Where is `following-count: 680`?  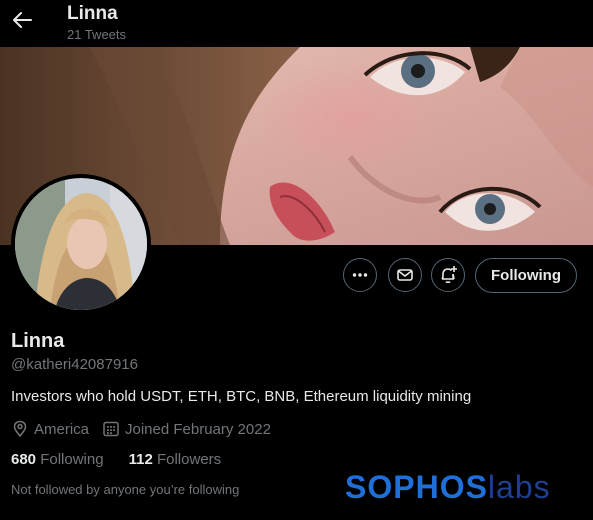 following-count: 680 is located at coordinates (24, 459).